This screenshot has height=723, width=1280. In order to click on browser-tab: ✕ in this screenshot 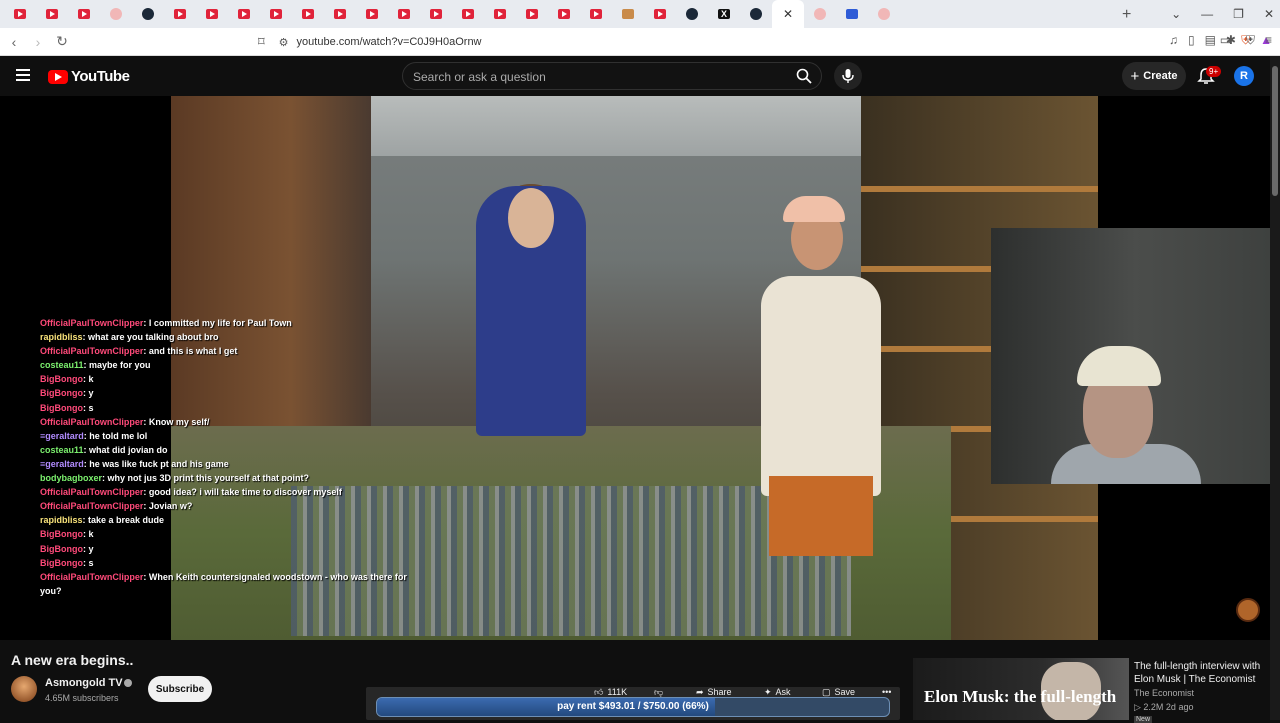, I will do `click(788, 14)`.